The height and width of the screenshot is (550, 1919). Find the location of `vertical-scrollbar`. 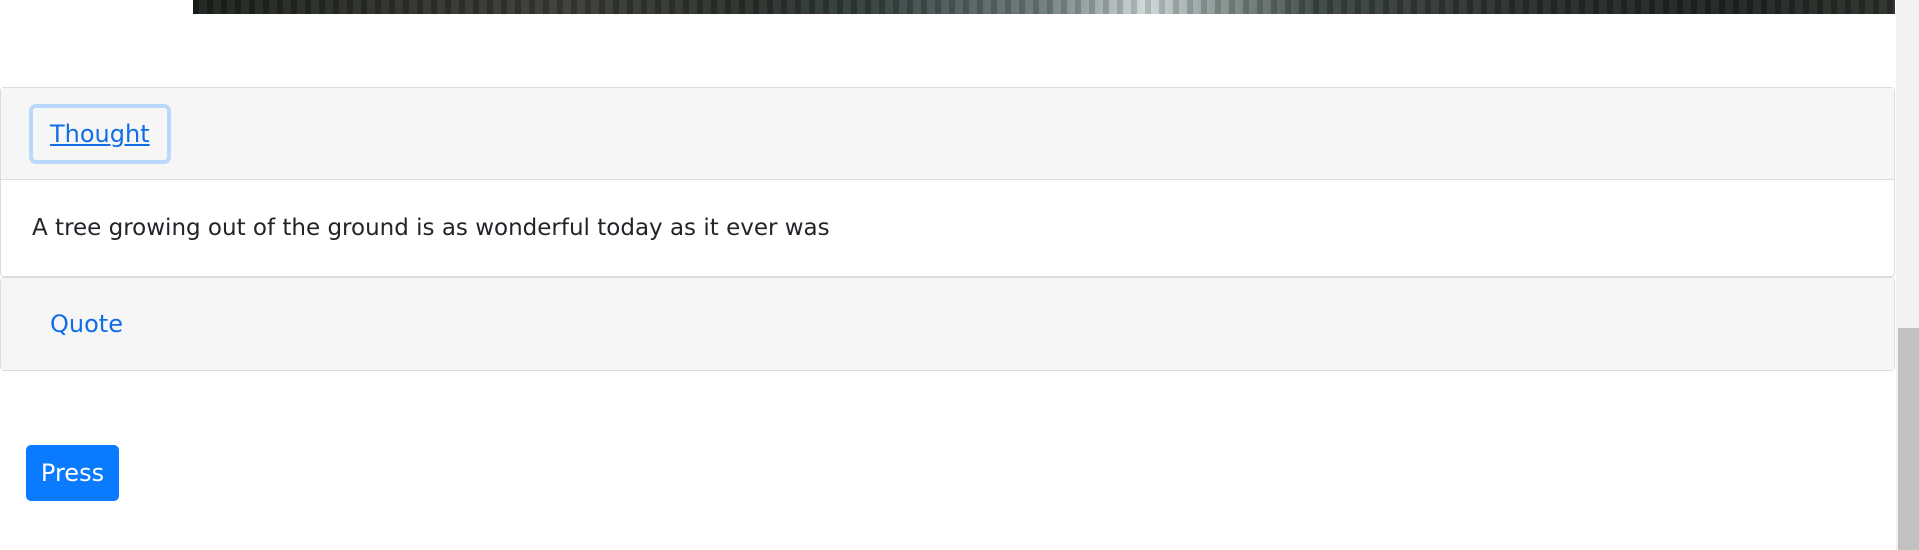

vertical-scrollbar is located at coordinates (1907, 275).